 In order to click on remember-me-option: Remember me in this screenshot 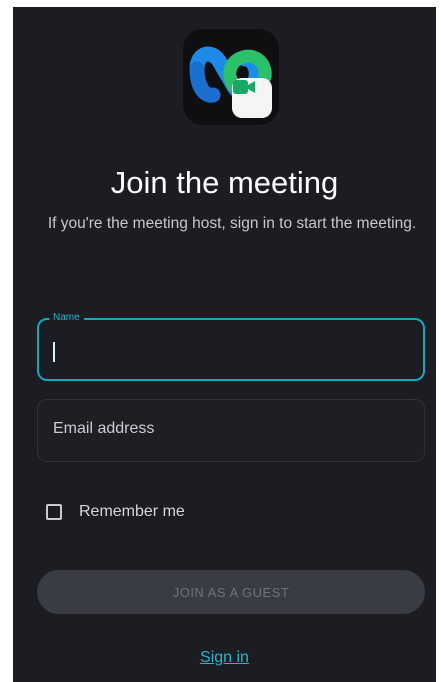, I will do `click(115, 512)`.